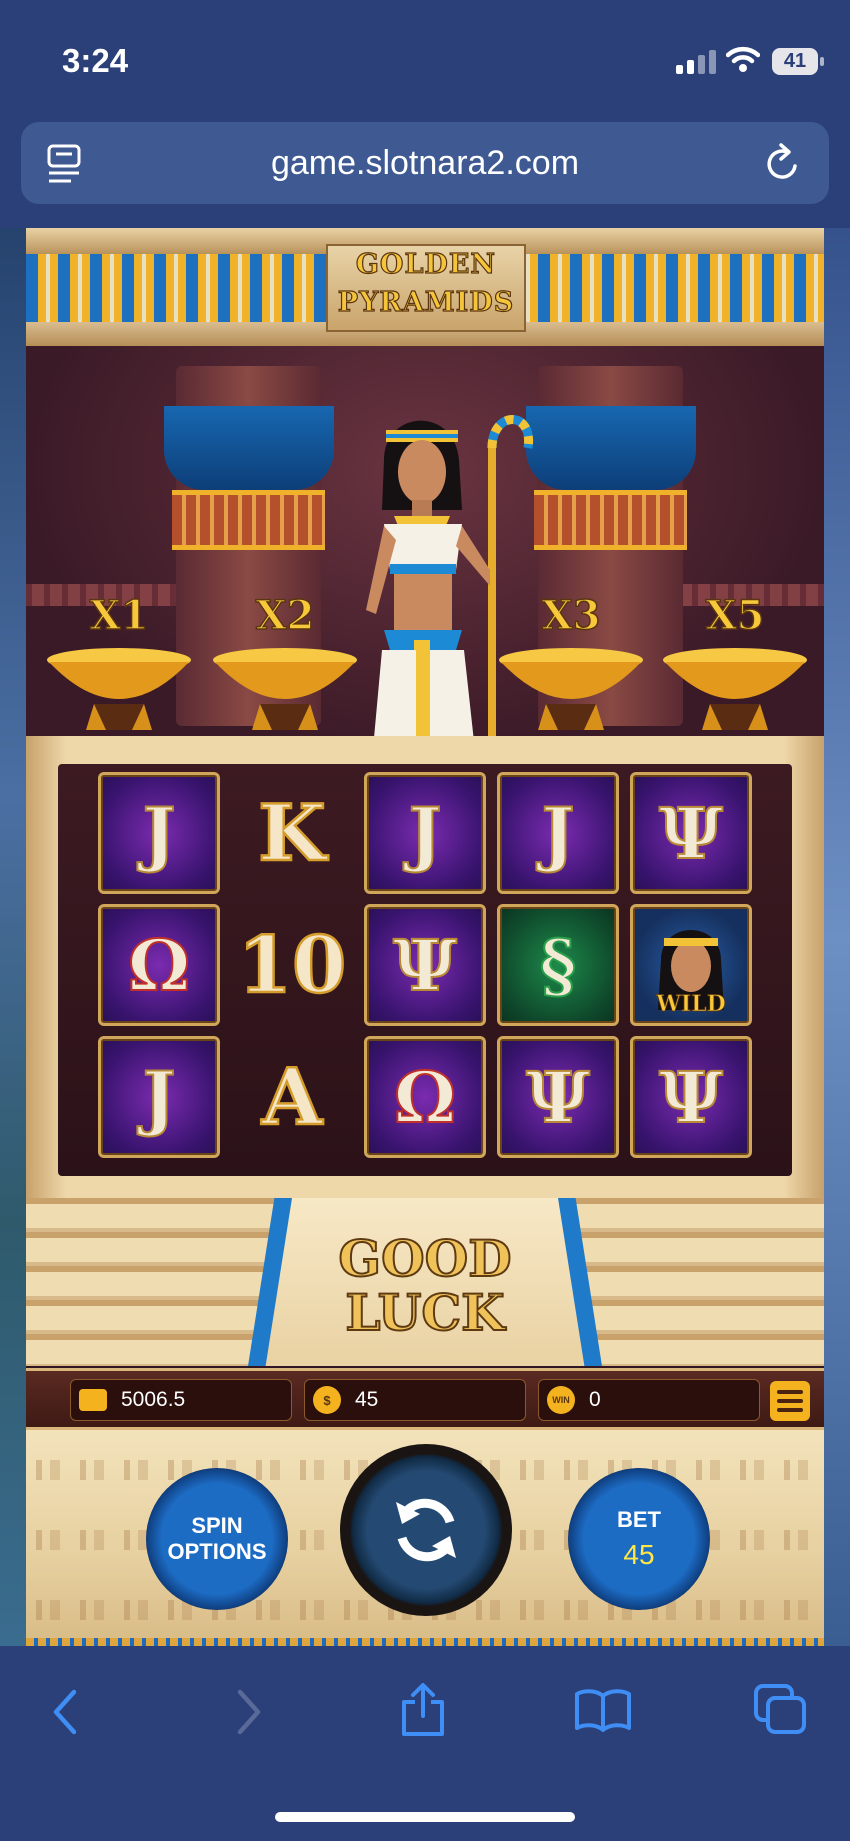  I want to click on multiplier-label: X2, so click(285, 615).